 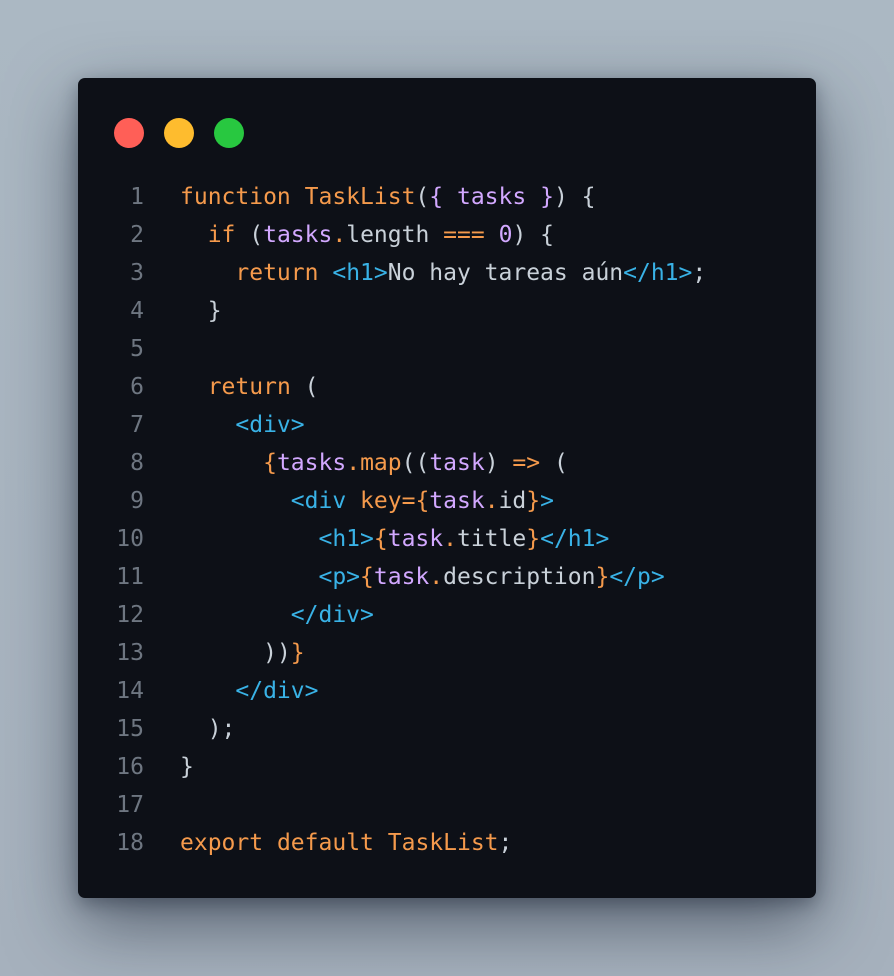 What do you see at coordinates (547, 501) in the screenshot?
I see `code-token: >` at bounding box center [547, 501].